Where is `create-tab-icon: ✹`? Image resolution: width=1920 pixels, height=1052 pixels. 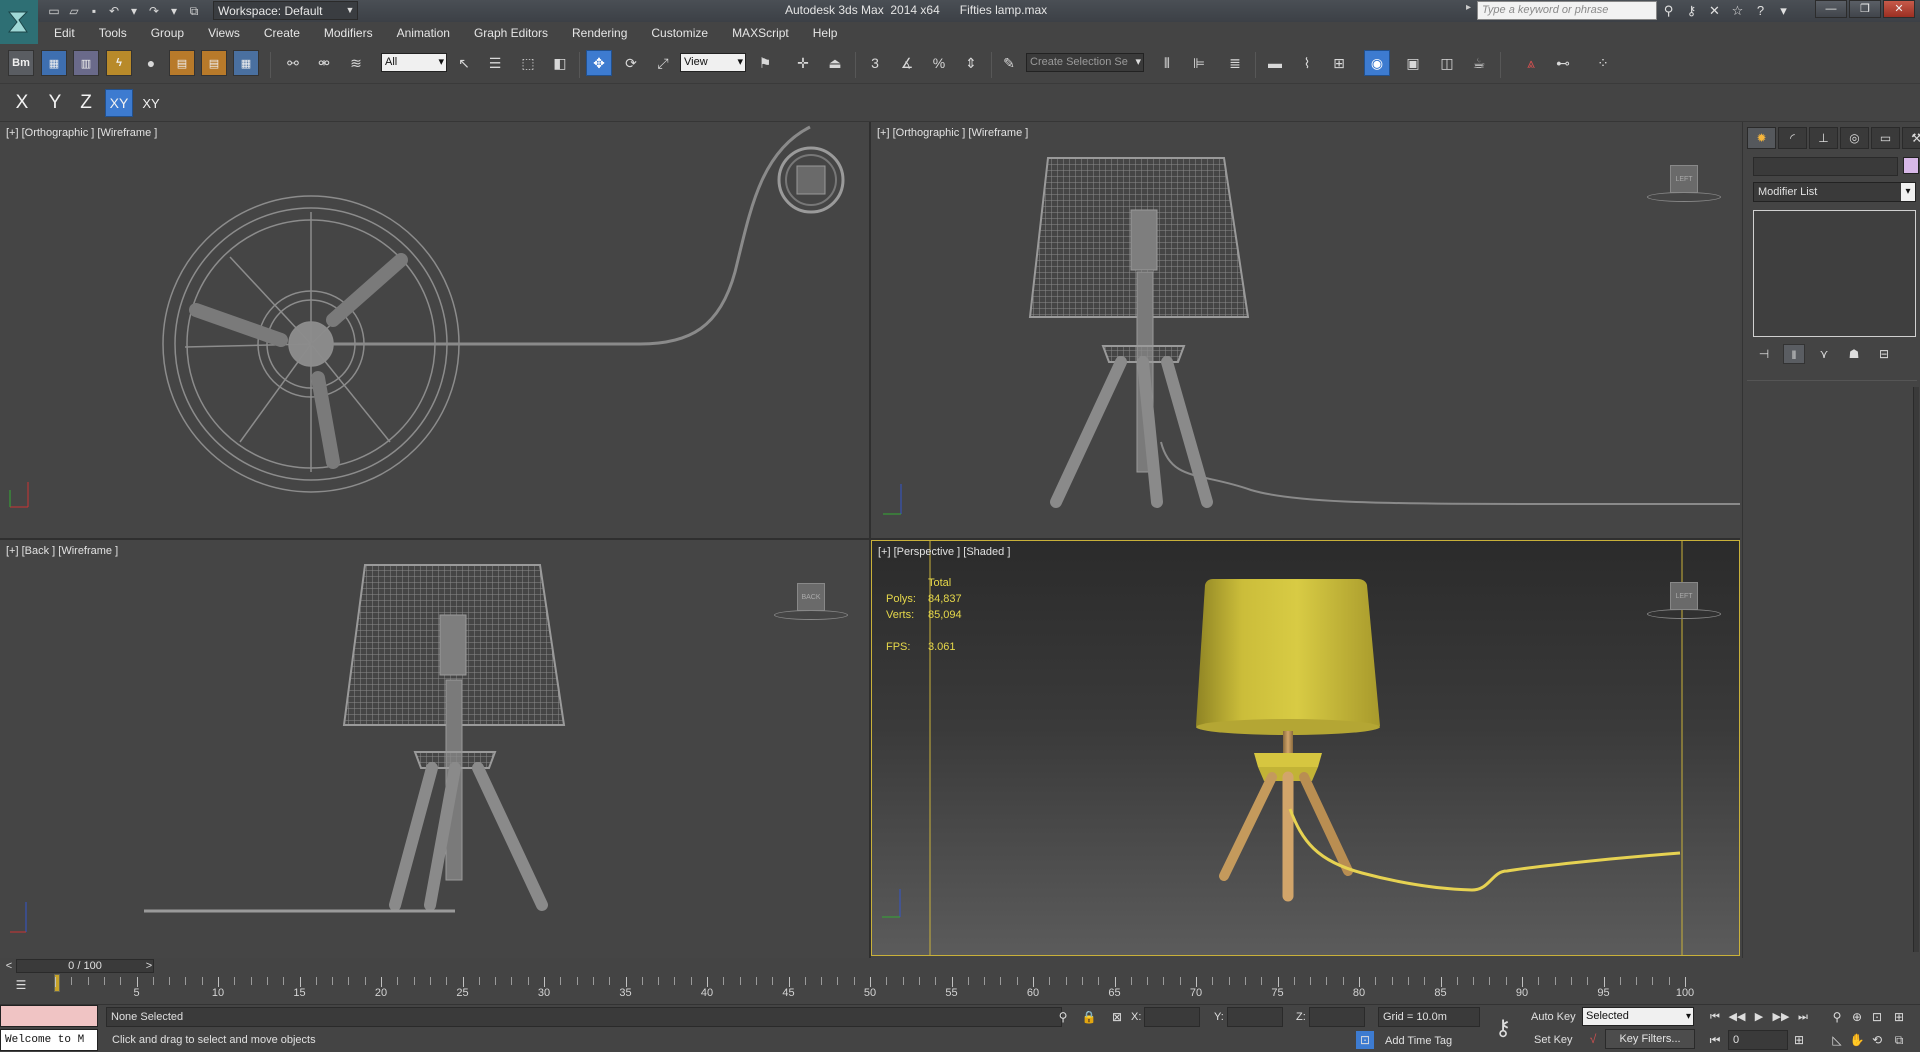
create-tab-icon: ✹ is located at coordinates (1761, 138).